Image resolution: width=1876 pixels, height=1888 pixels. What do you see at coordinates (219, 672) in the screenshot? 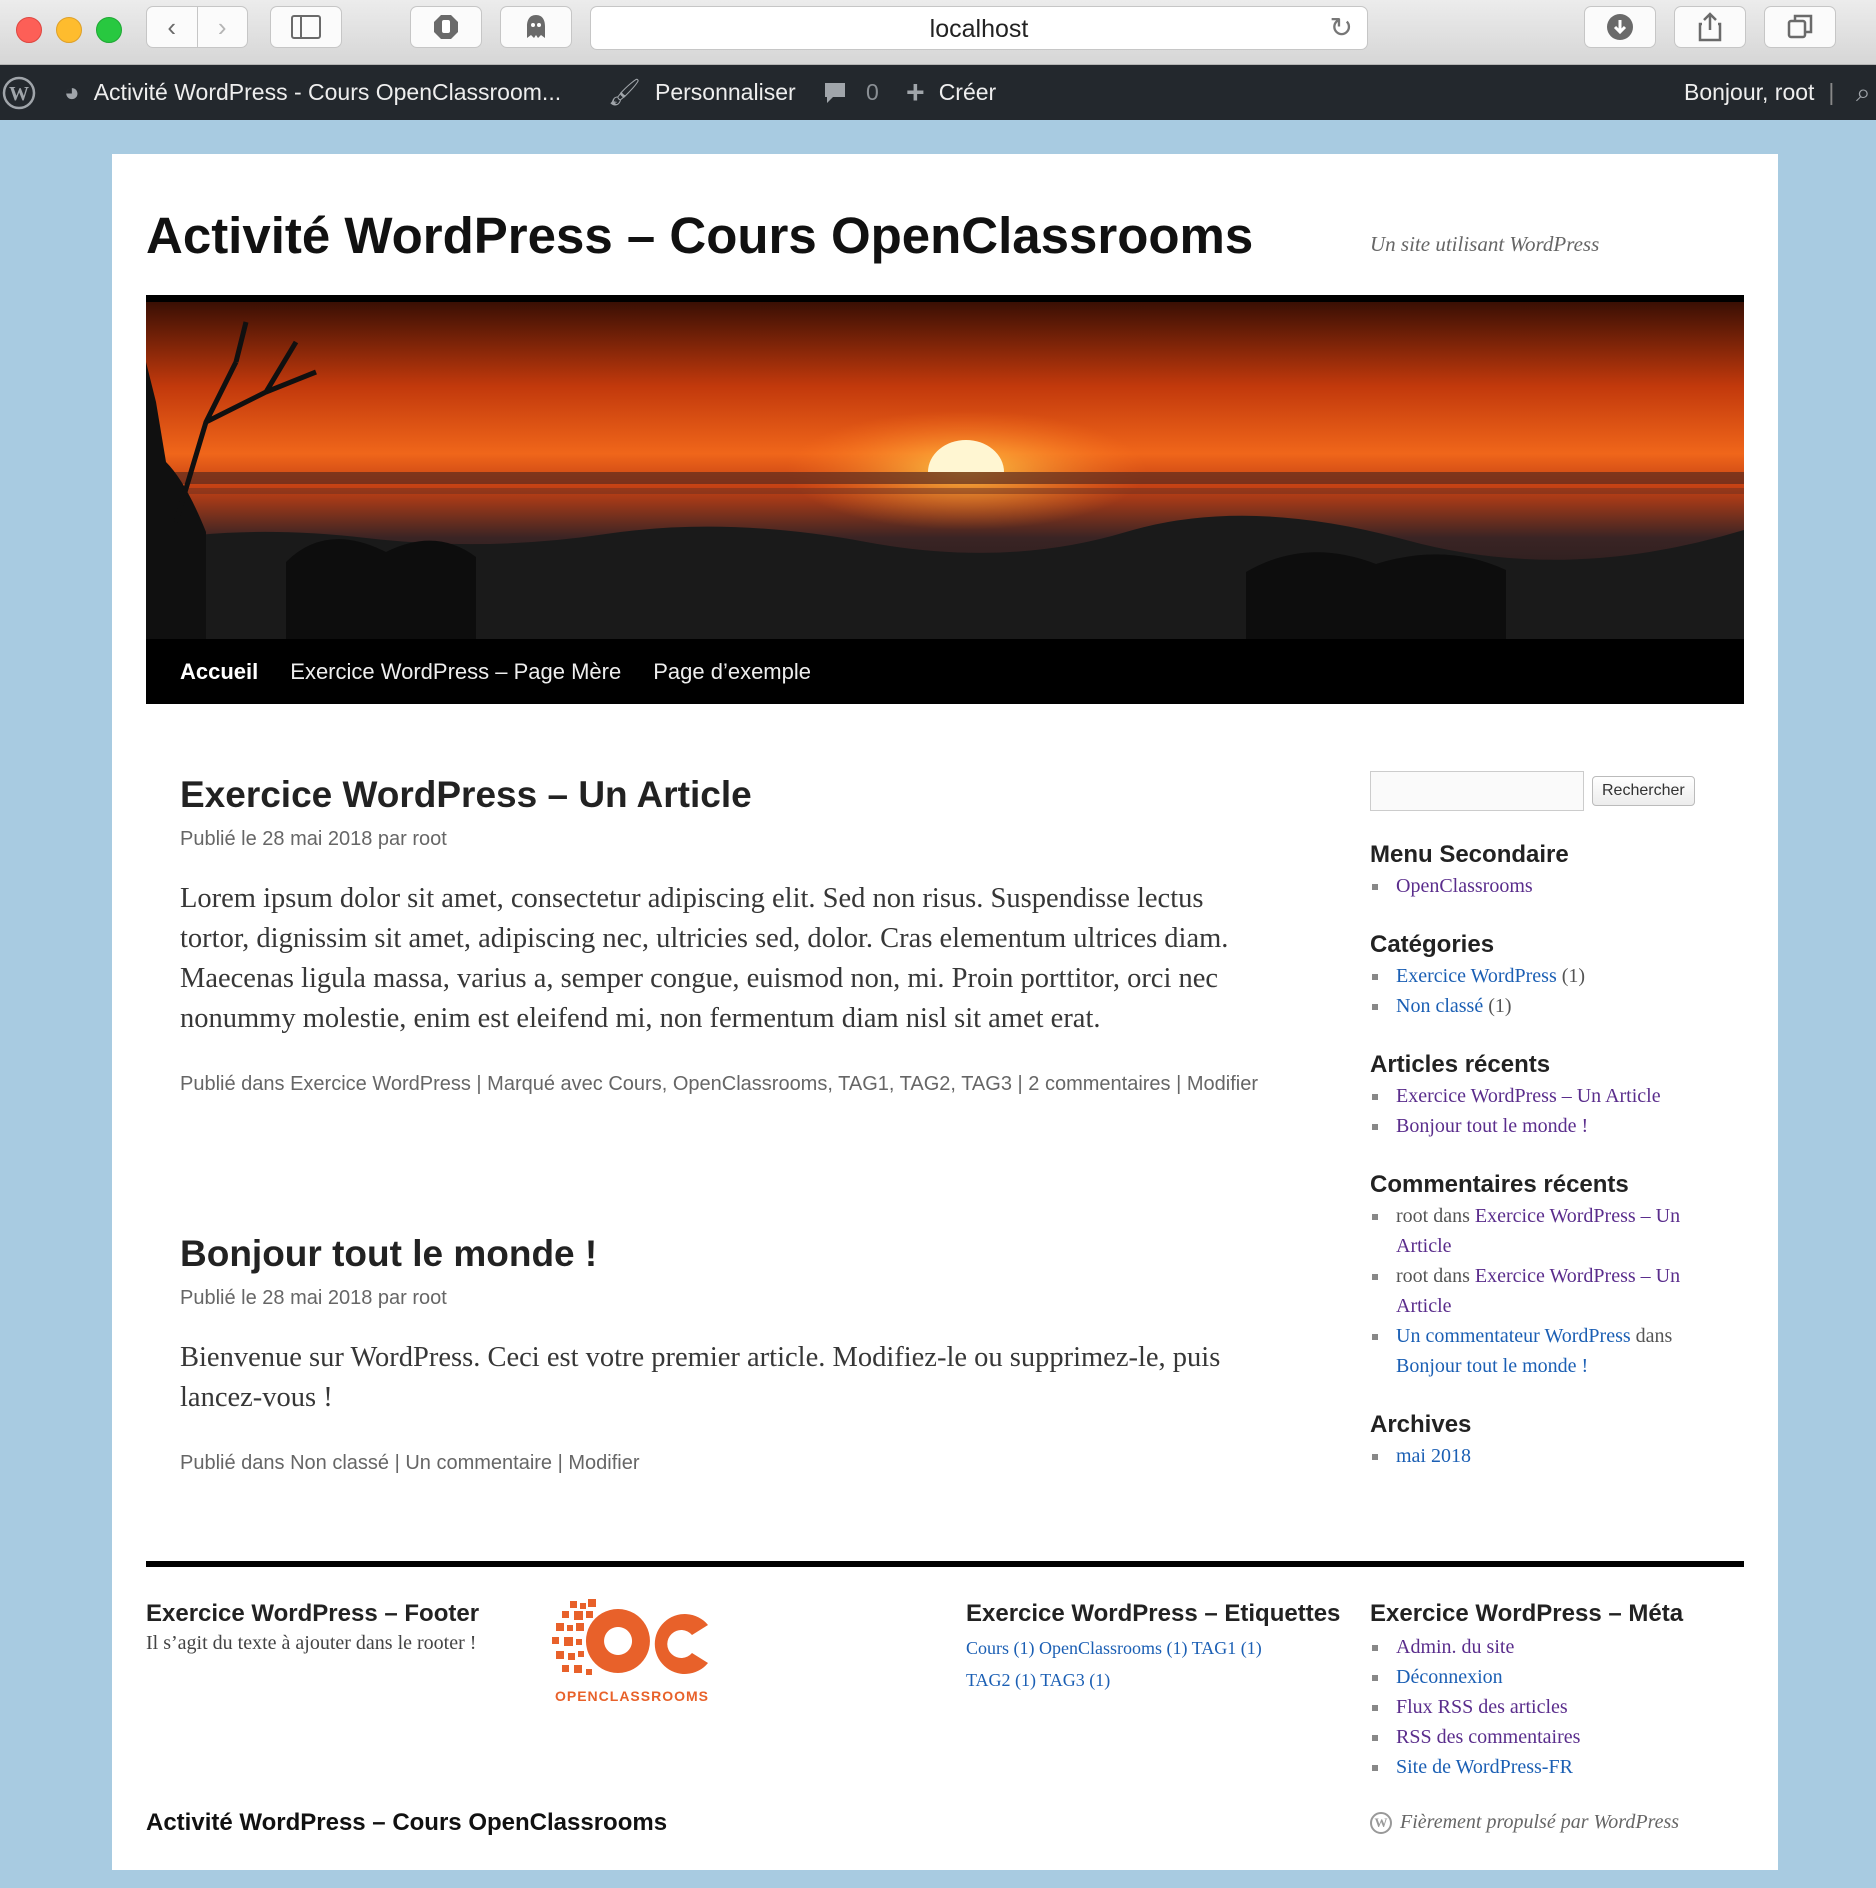
I see `nav-item-accueil: Accueil` at bounding box center [219, 672].